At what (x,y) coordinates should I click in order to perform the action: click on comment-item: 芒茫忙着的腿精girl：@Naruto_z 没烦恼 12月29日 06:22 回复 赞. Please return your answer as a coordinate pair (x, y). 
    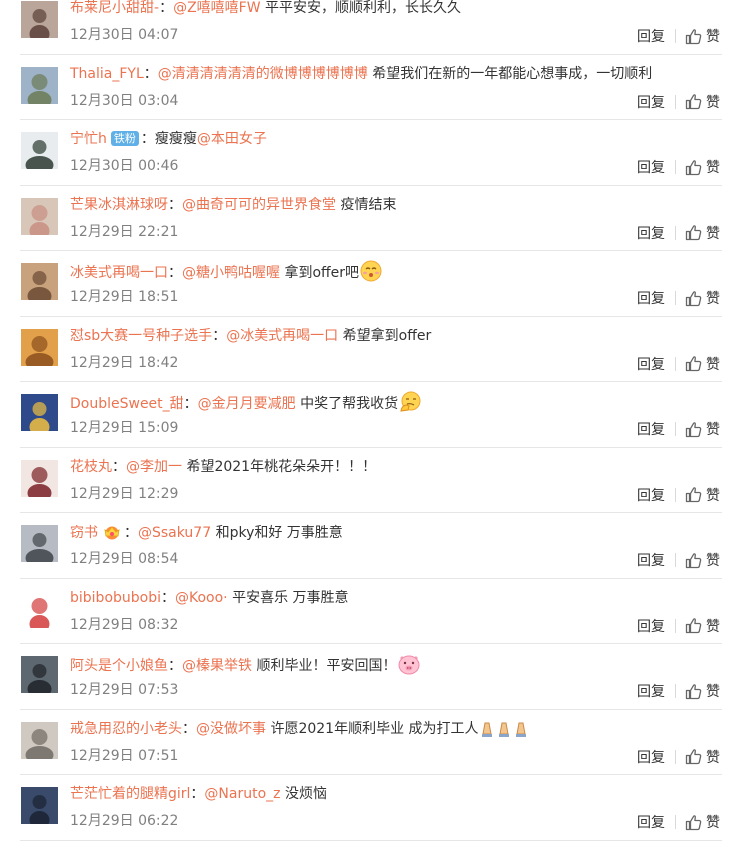
    Looking at the image, I should click on (373, 808).